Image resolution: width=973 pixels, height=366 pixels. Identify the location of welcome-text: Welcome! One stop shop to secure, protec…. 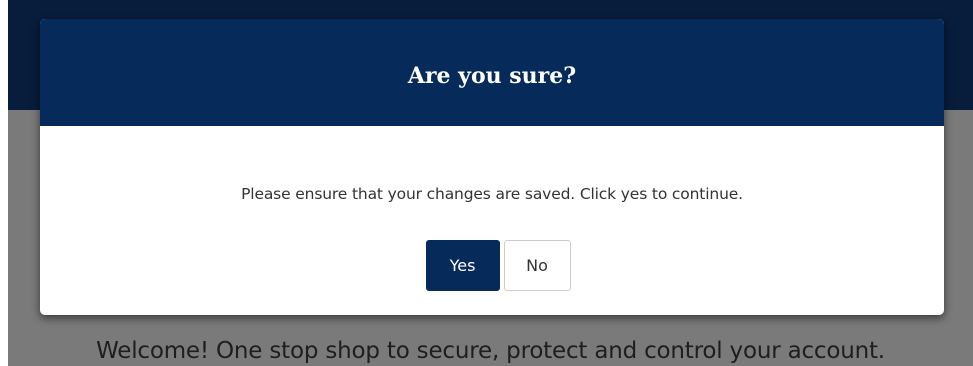
(490, 351).